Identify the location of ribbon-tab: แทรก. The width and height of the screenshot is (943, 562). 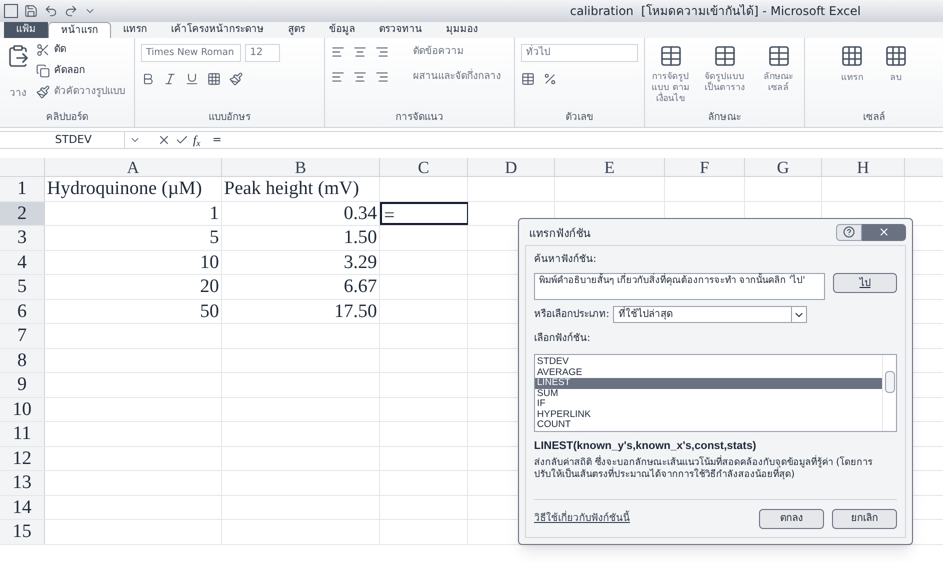
(135, 30).